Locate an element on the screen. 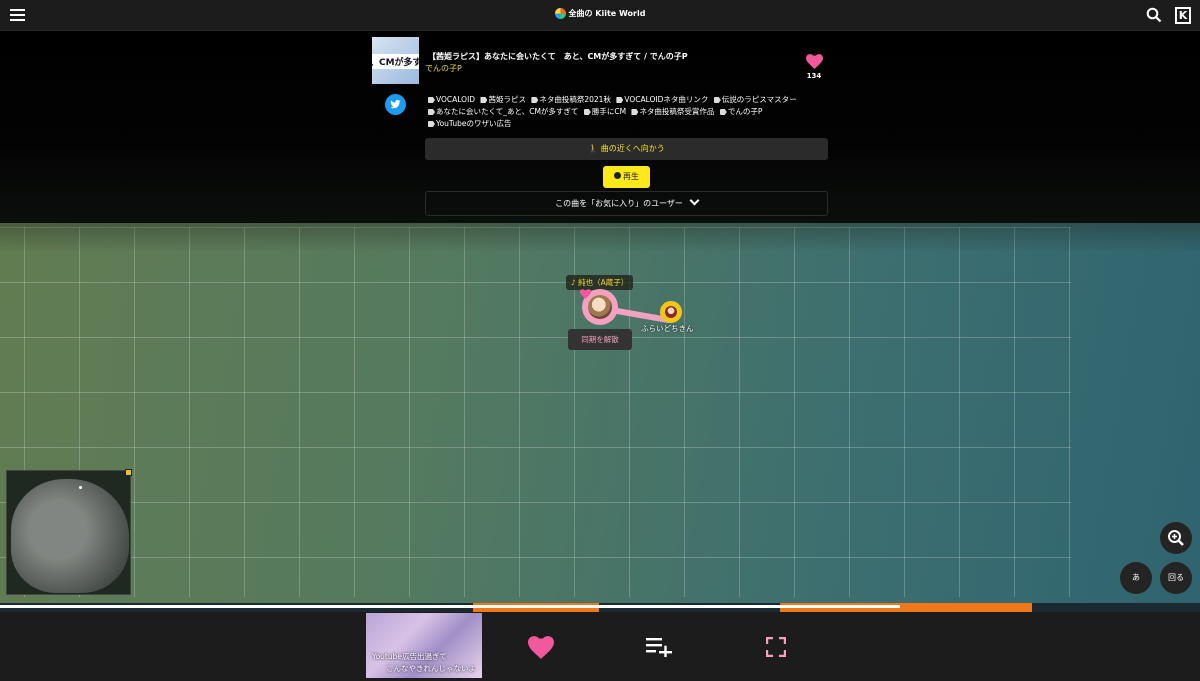 This screenshot has width=1200, height=681. walk-icon: 🚶 is located at coordinates (593, 148).